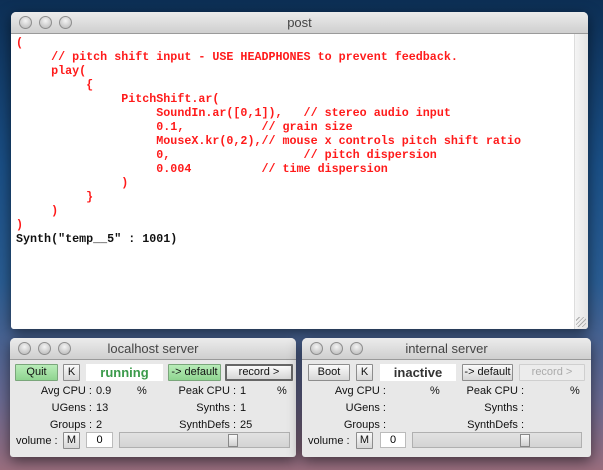  I want to click on quit-button: Quit, so click(36, 372).